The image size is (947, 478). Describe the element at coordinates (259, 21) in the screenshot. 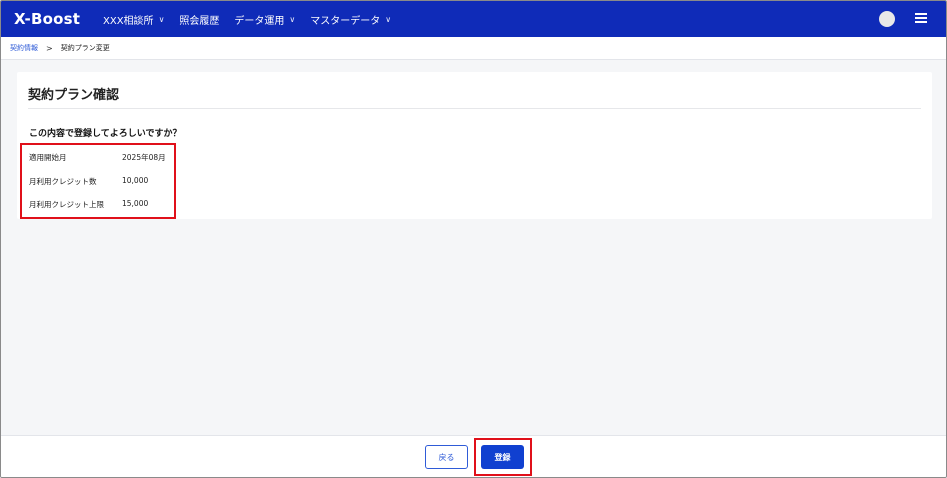

I see `nav-label: データ運用` at that location.